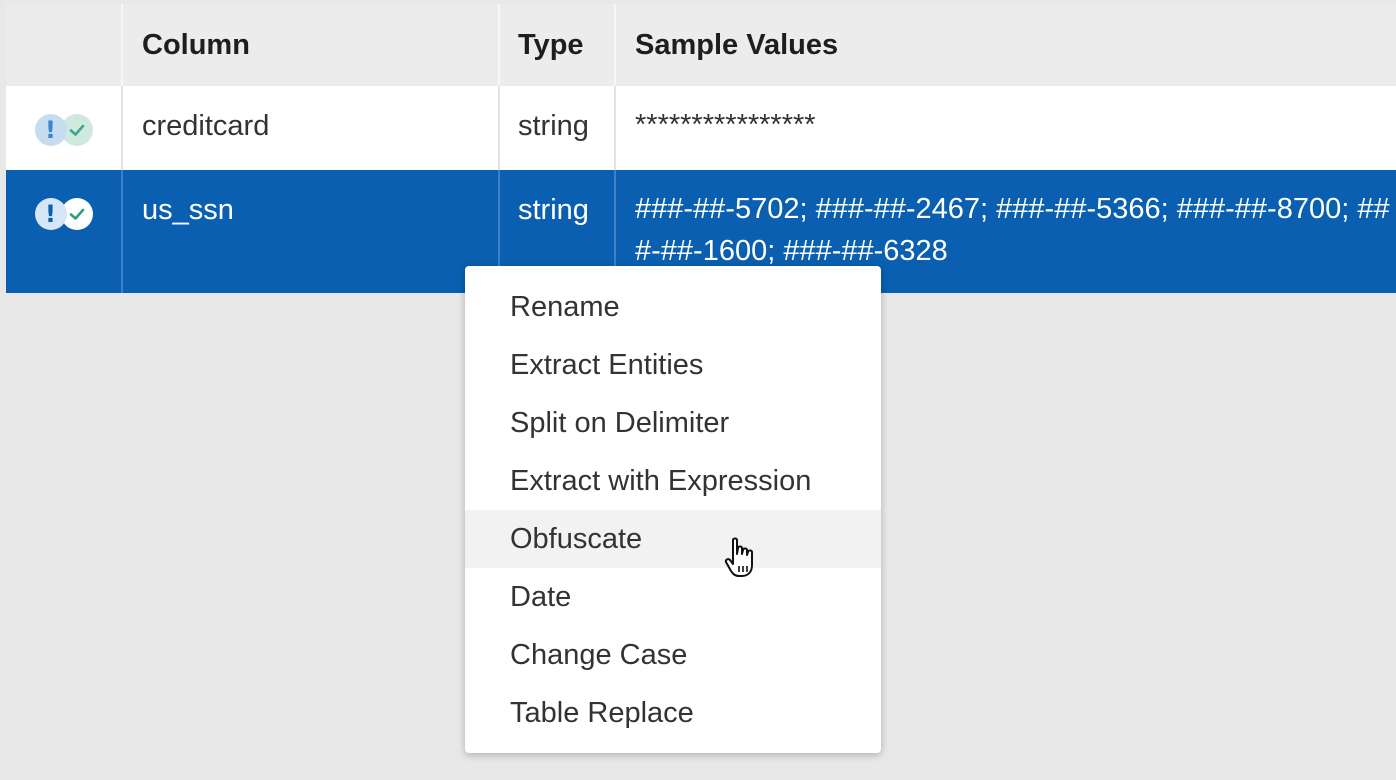 The height and width of the screenshot is (780, 1396). I want to click on header-column: Column, so click(311, 45).